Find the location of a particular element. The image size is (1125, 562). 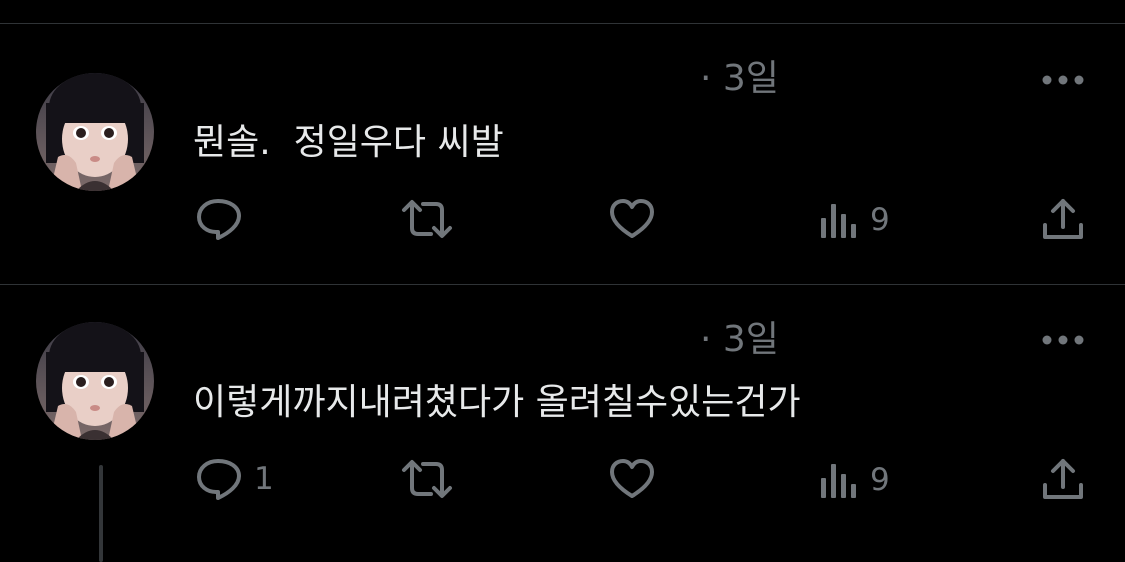

reply-button: 1 is located at coordinates (235, 479).